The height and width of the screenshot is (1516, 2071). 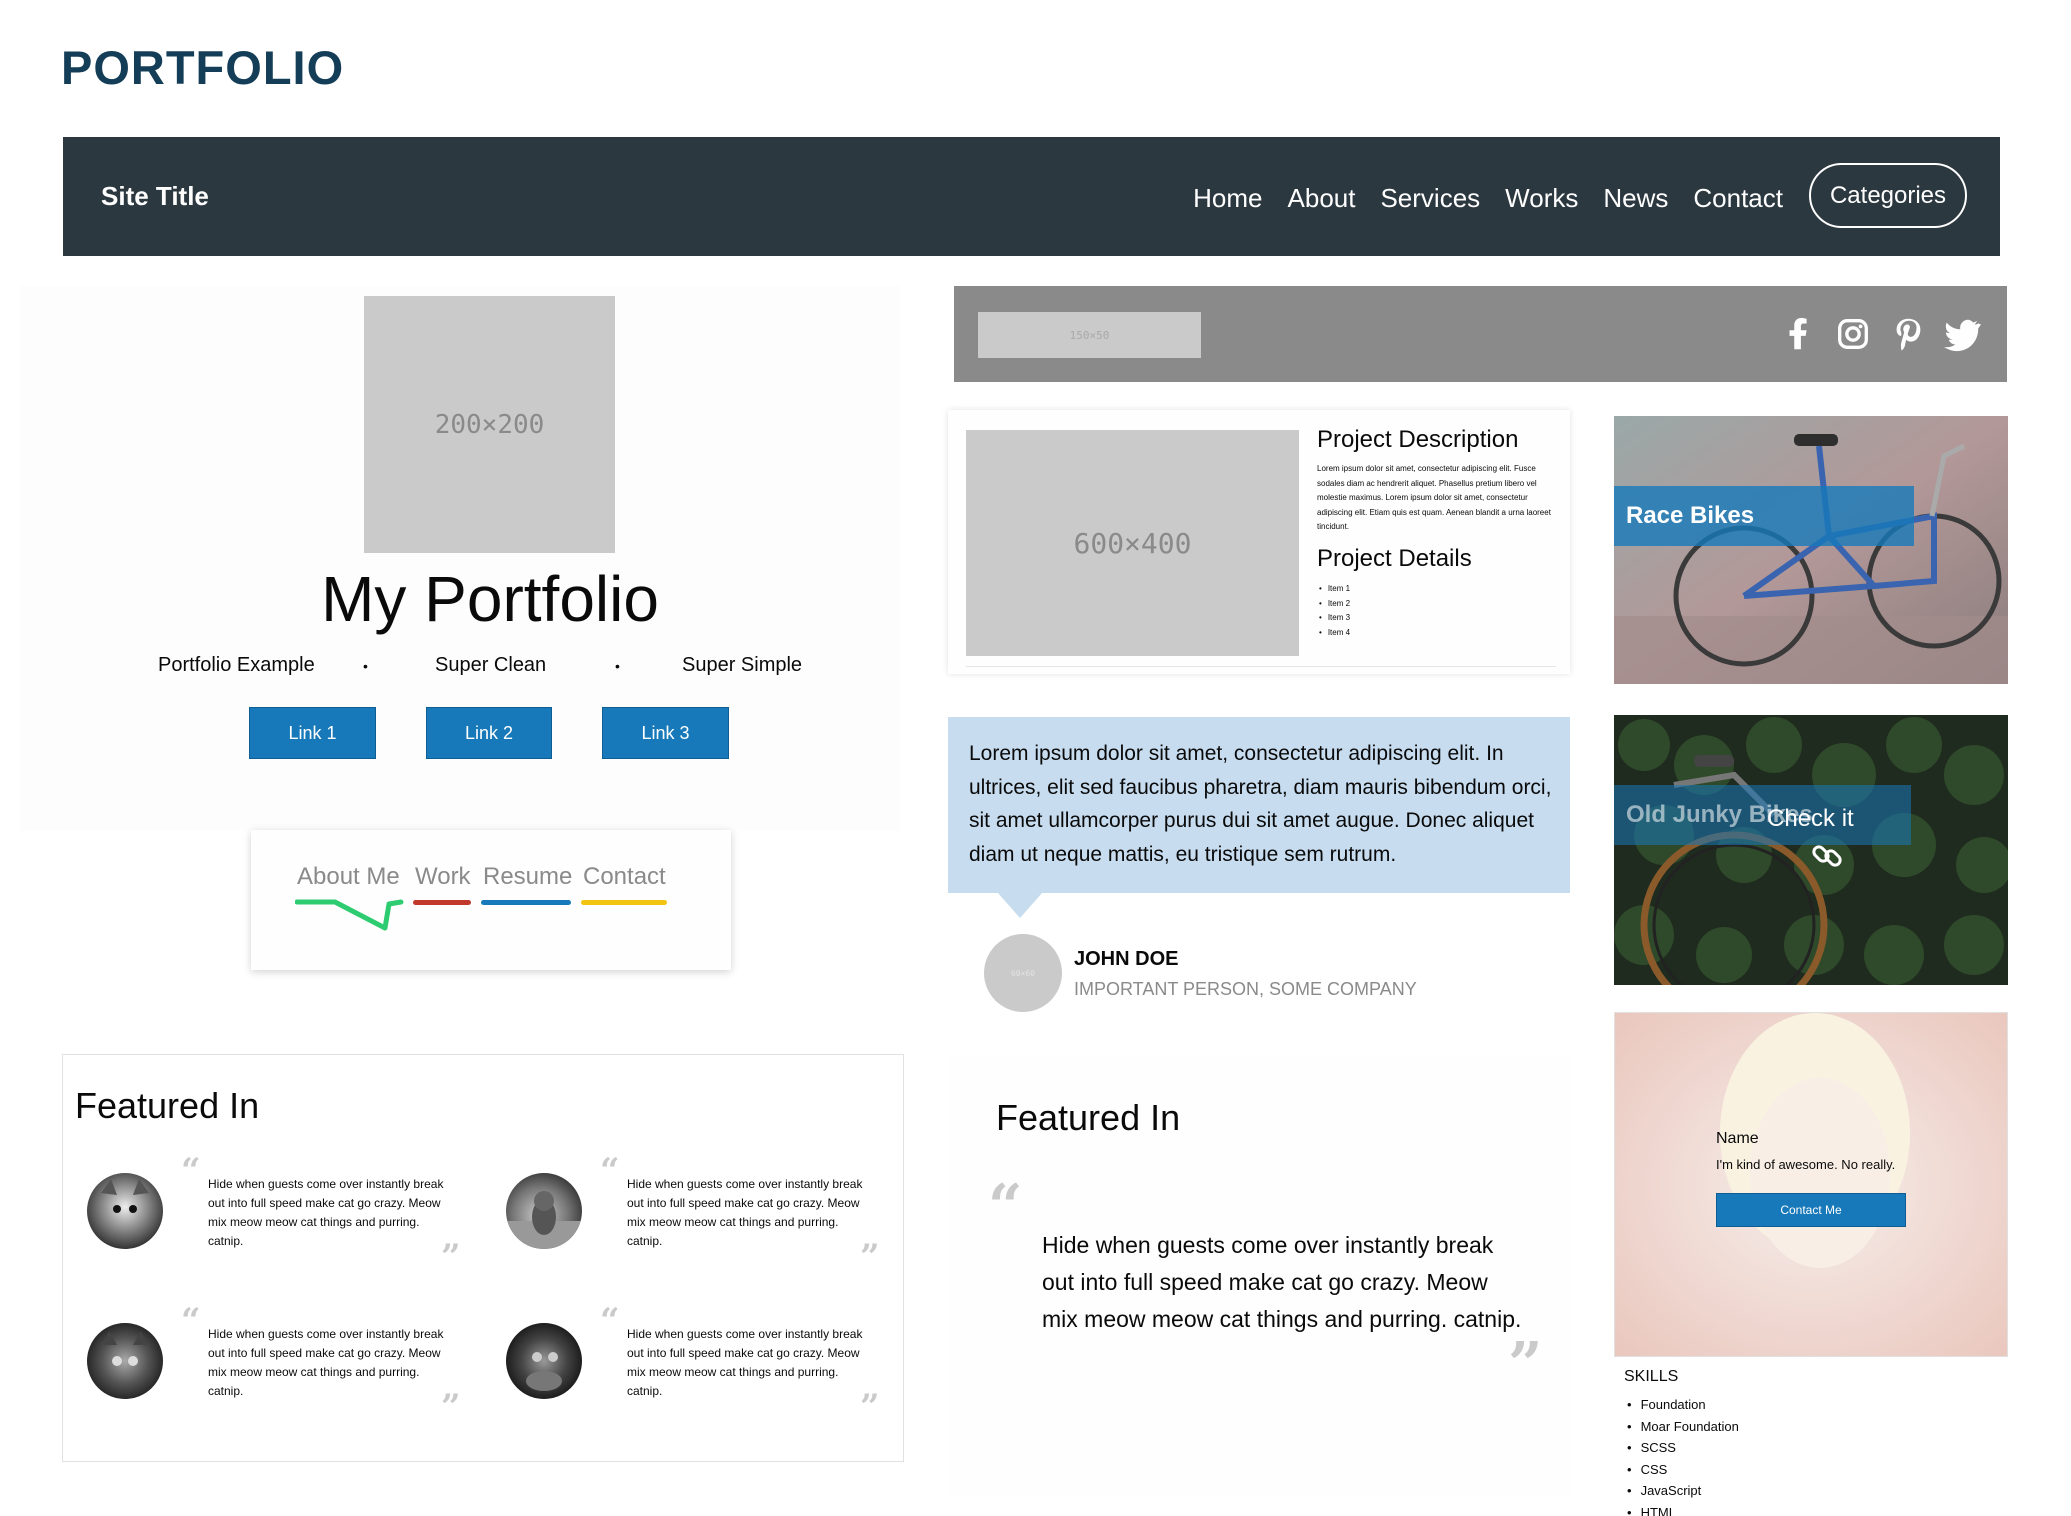 What do you see at coordinates (742, 665) in the screenshot?
I see `tag-super-simple: Super Simple` at bounding box center [742, 665].